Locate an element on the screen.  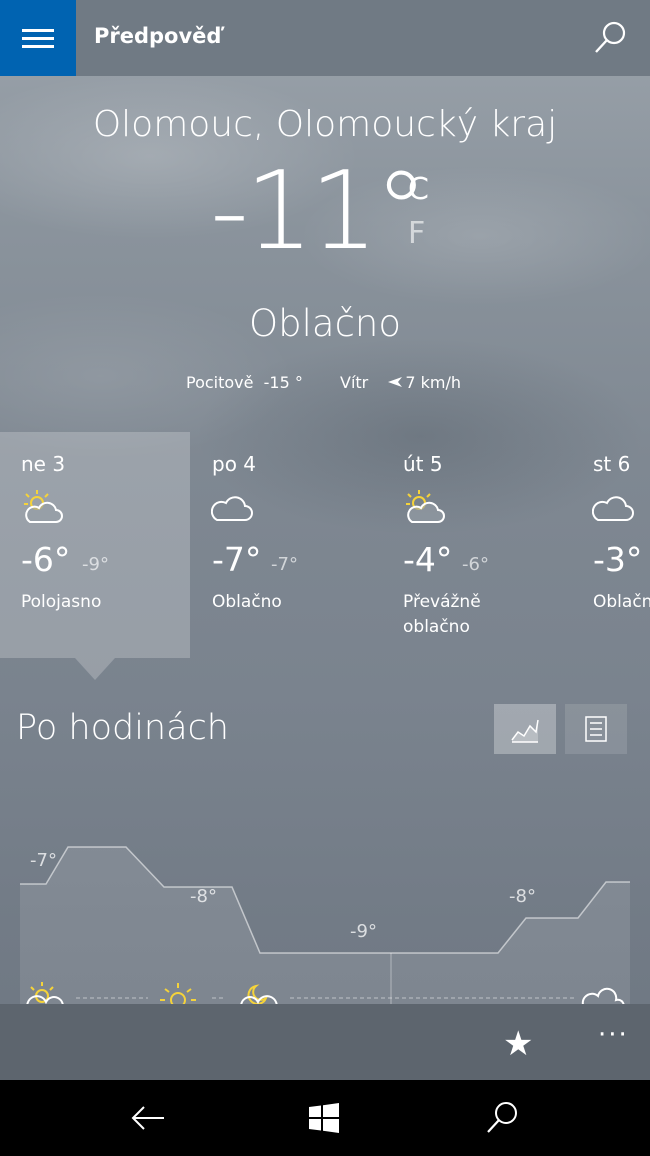
day-name: út 5 is located at coordinates (423, 464).